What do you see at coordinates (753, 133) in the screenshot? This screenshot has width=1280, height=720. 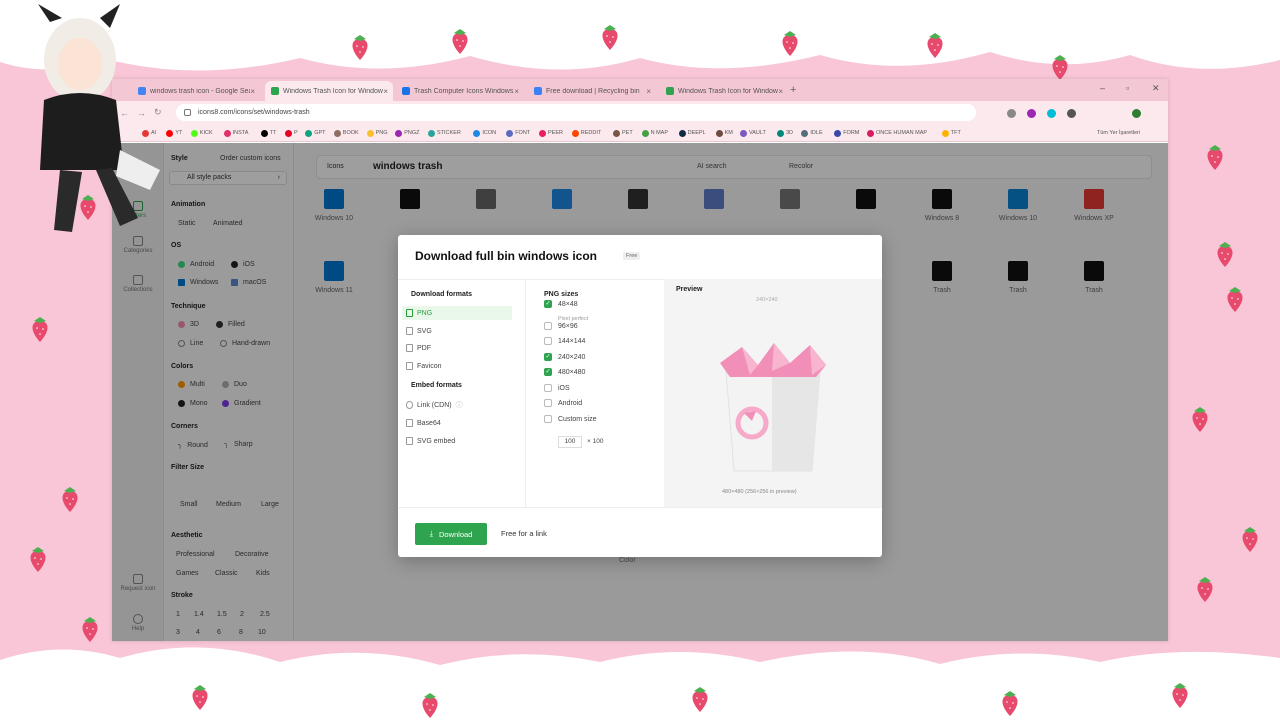 I see `bookmark-item: VAULT` at bounding box center [753, 133].